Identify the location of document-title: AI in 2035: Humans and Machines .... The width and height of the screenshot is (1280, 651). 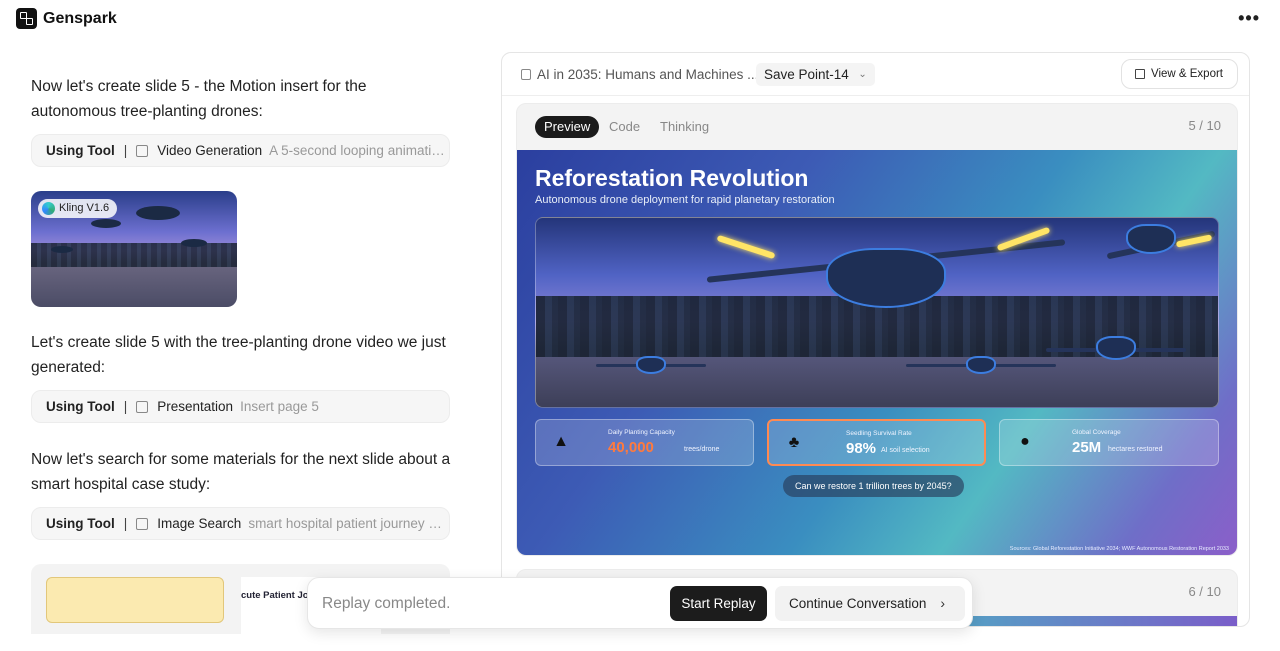
(647, 74).